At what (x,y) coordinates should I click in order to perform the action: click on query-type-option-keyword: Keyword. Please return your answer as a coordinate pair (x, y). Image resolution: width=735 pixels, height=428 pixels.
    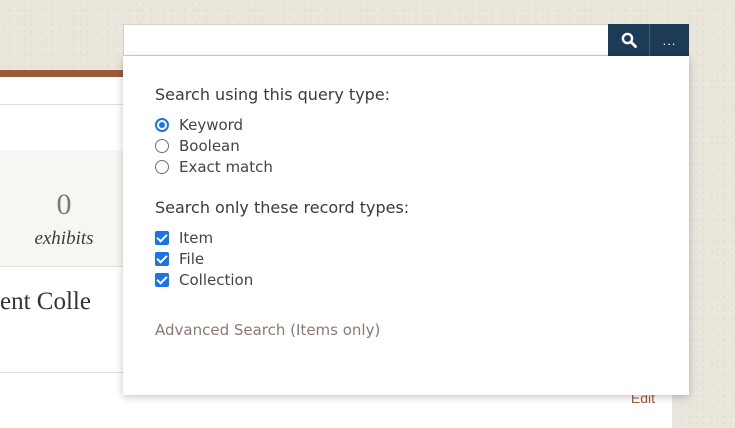
    Looking at the image, I should click on (422, 124).